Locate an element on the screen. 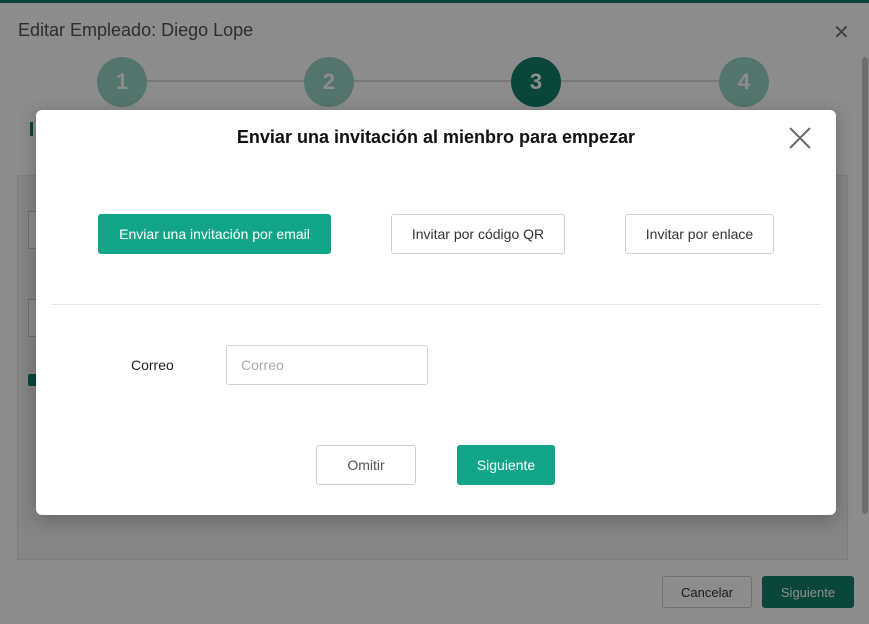 The width and height of the screenshot is (869, 624). next-button: Siguiente is located at coordinates (506, 465).